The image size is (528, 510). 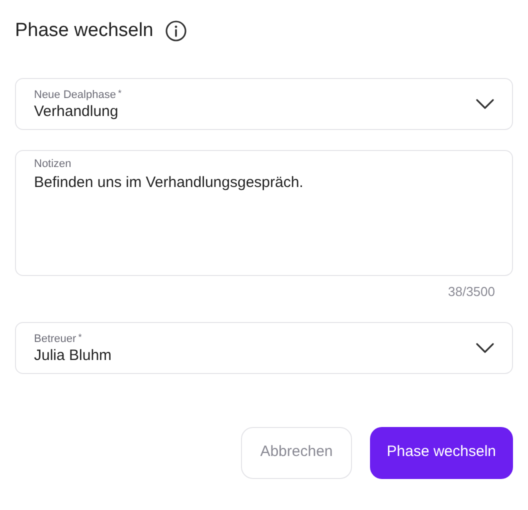 What do you see at coordinates (84, 30) in the screenshot?
I see `dialog-title: Phase wechseln` at bounding box center [84, 30].